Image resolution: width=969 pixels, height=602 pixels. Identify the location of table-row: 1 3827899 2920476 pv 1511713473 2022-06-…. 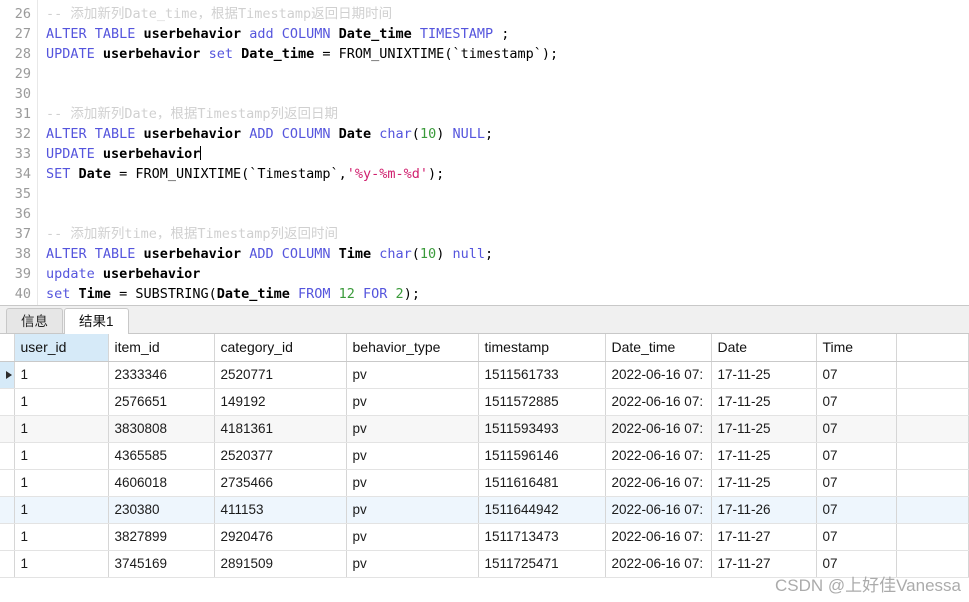
(484, 537).